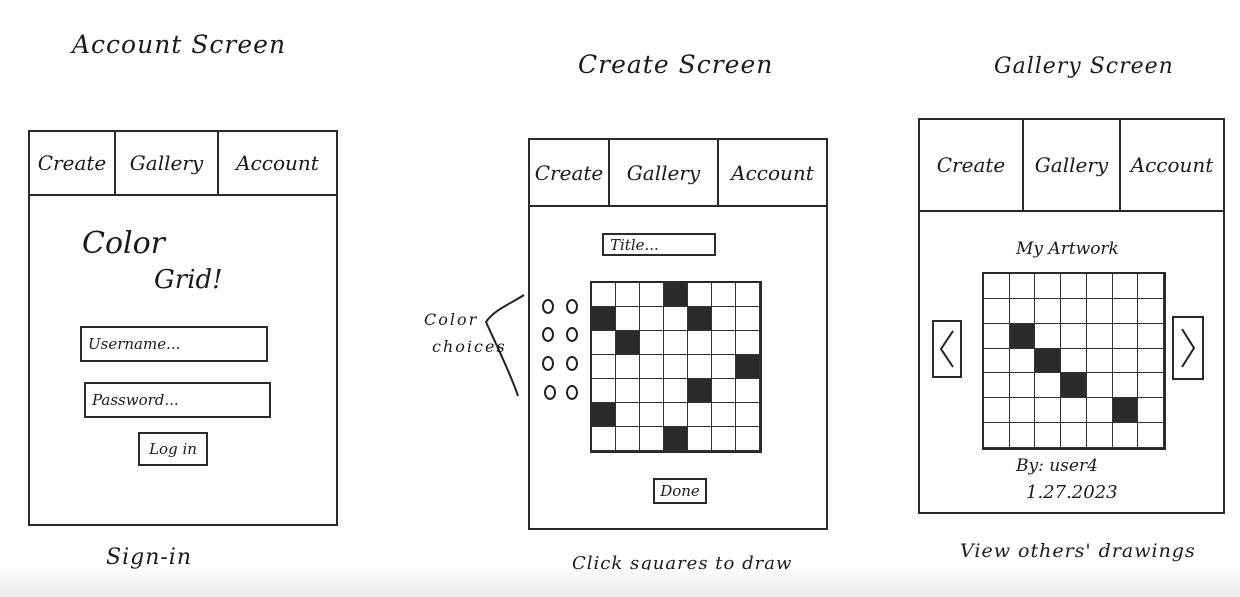  I want to click on next-button, so click(1188, 348).